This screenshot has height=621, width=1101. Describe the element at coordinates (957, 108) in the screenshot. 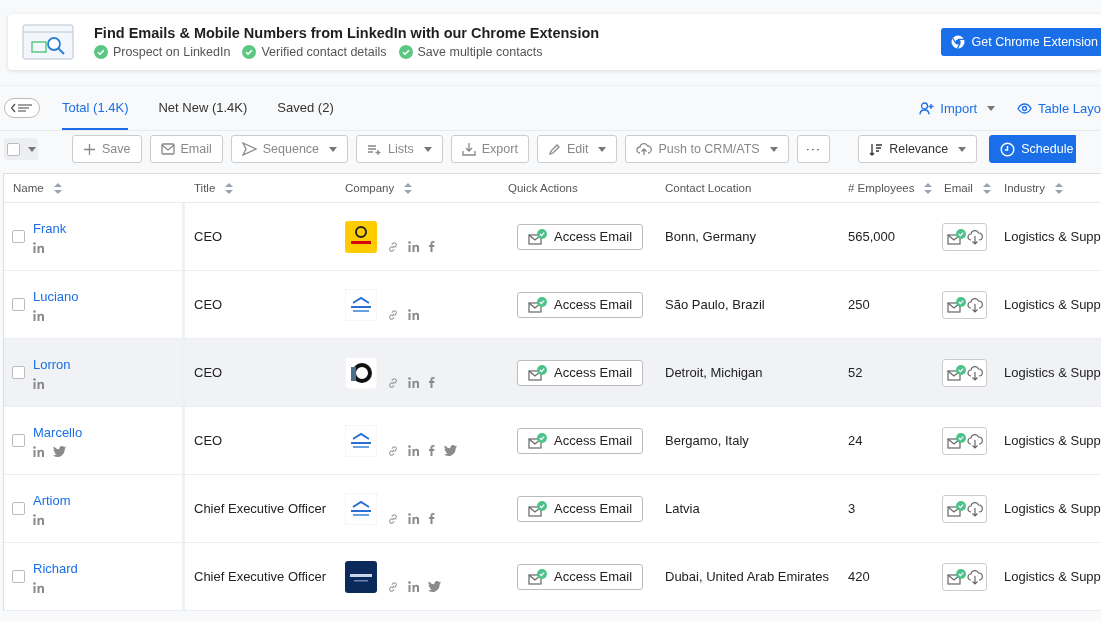

I see `import-button: Import` at that location.